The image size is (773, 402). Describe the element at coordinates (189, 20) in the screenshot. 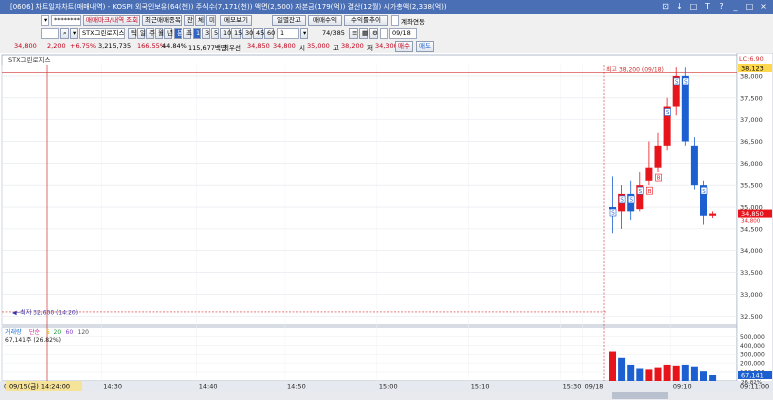

I see `balance-button: 잔` at that location.